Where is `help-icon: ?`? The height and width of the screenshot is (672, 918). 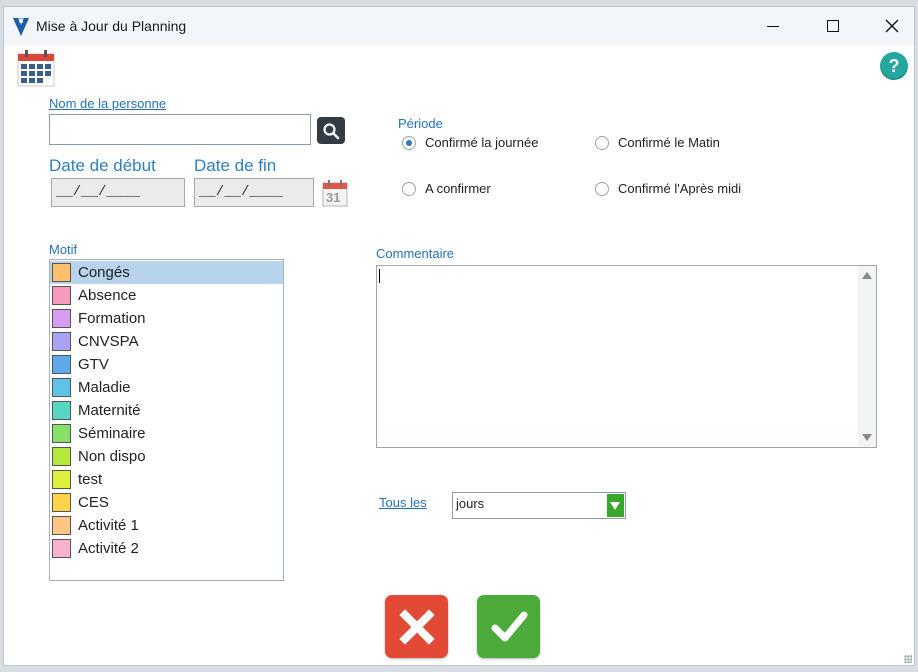
help-icon: ? is located at coordinates (894, 66).